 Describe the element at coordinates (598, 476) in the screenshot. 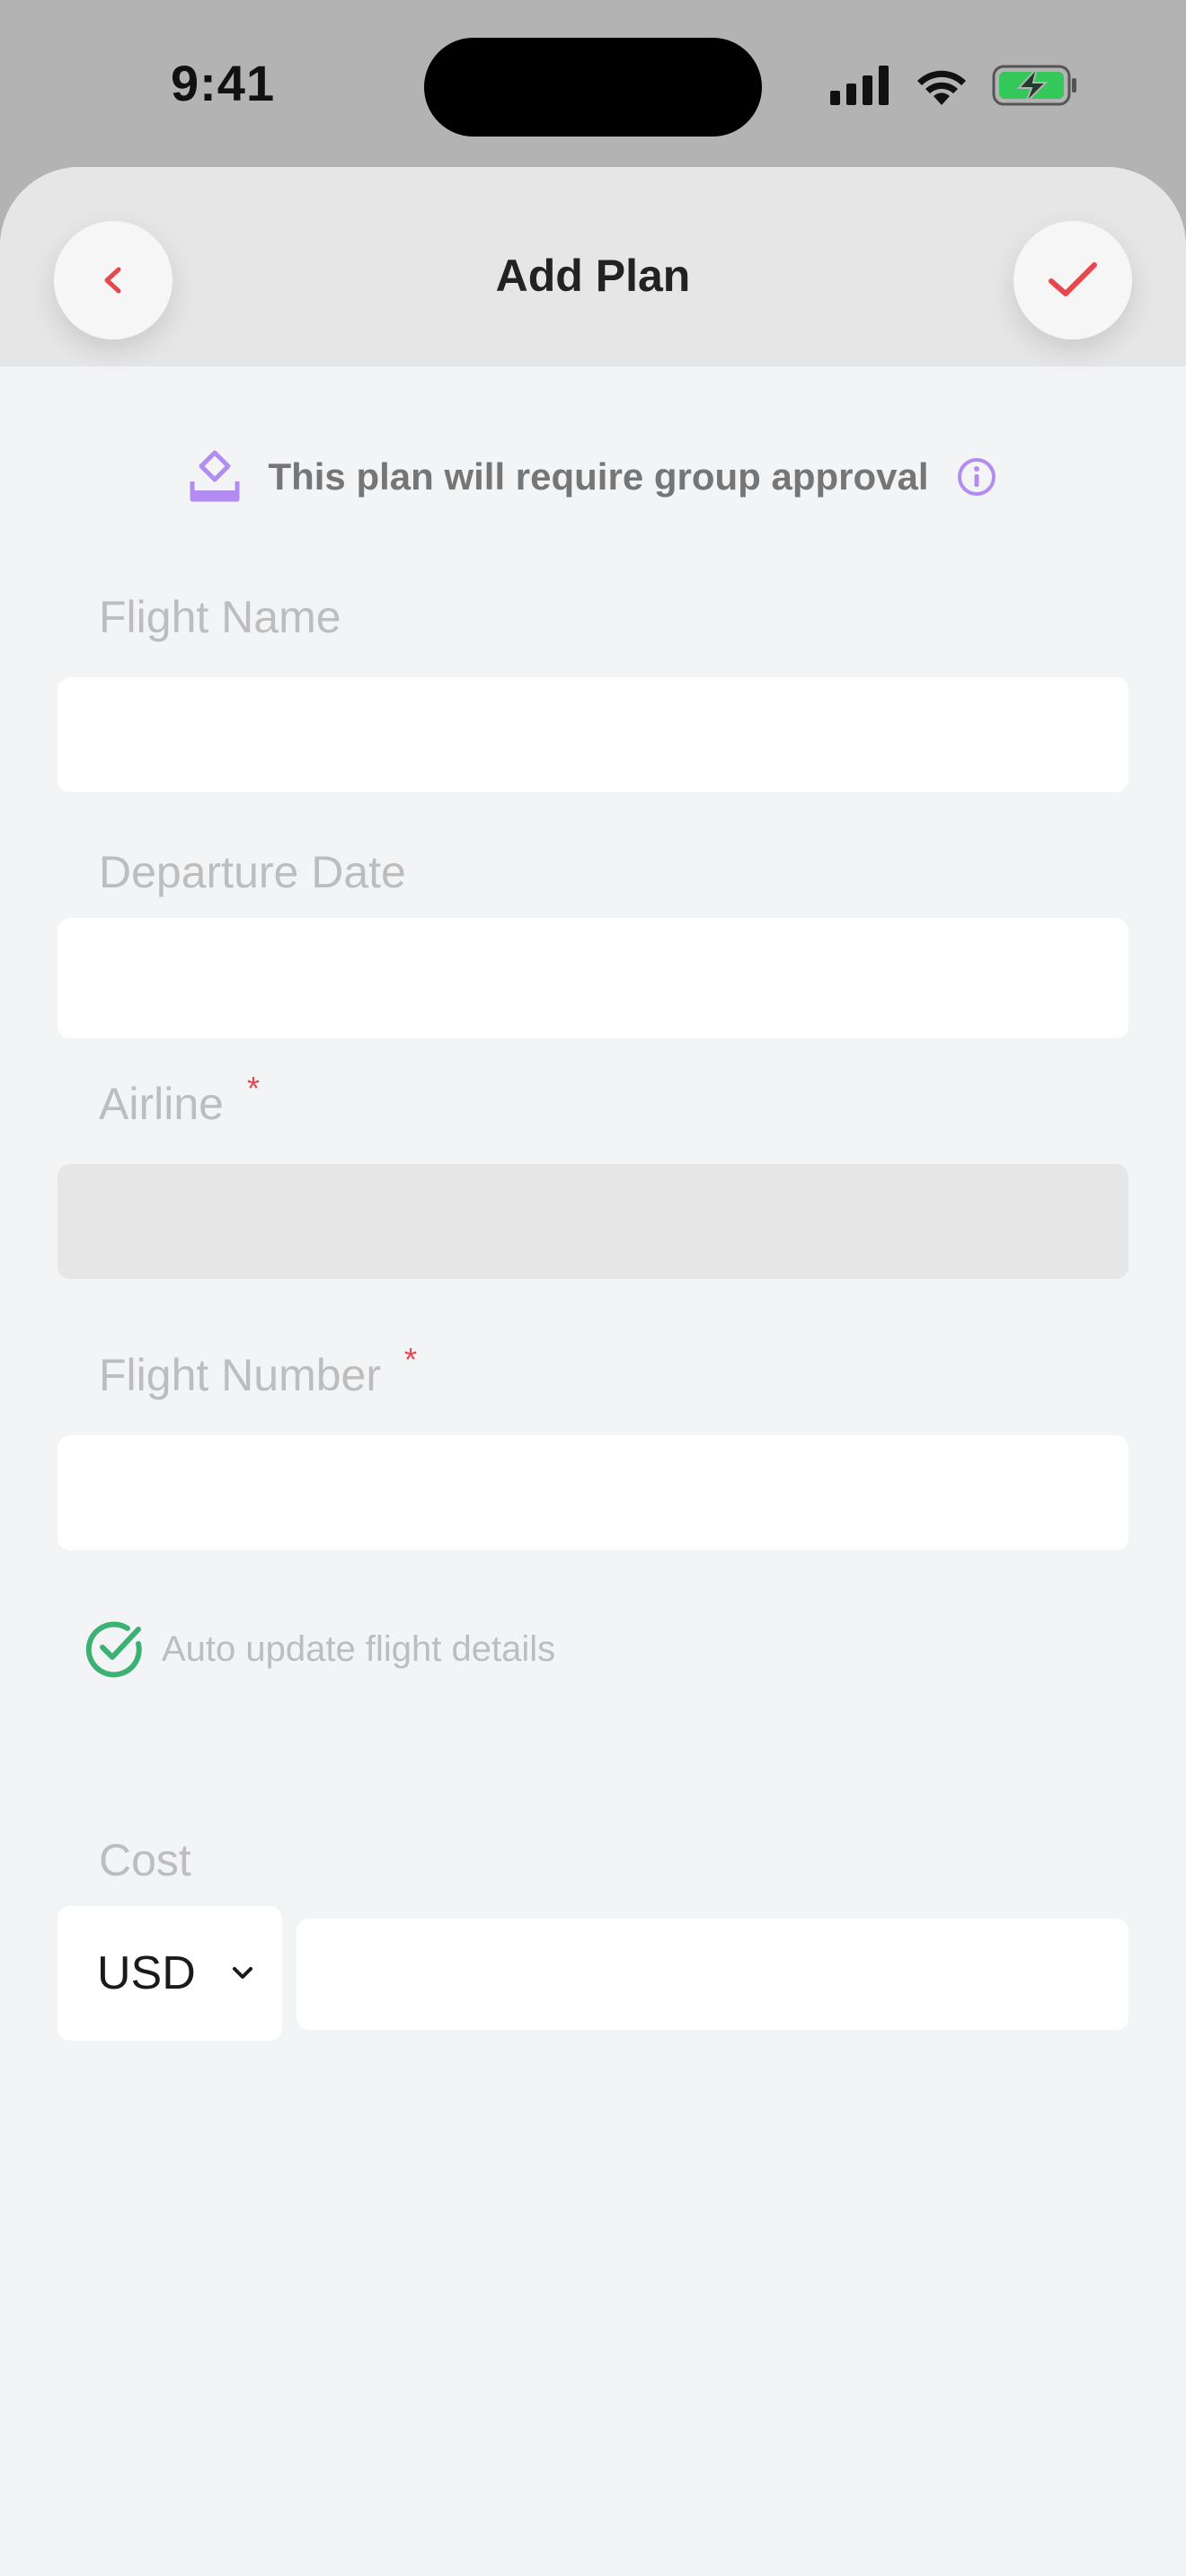

I see `approval-notice-text: This plan will require group approval` at that location.